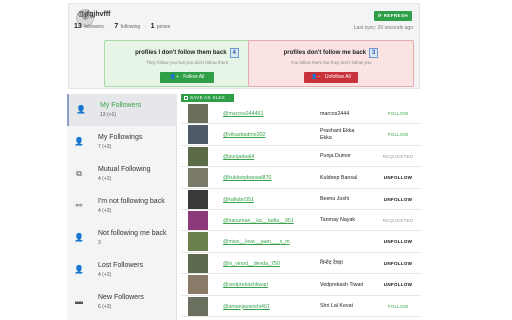 This screenshot has height=320, width=512. I want to click on sidebar-item-label: New Followers, so click(121, 297).